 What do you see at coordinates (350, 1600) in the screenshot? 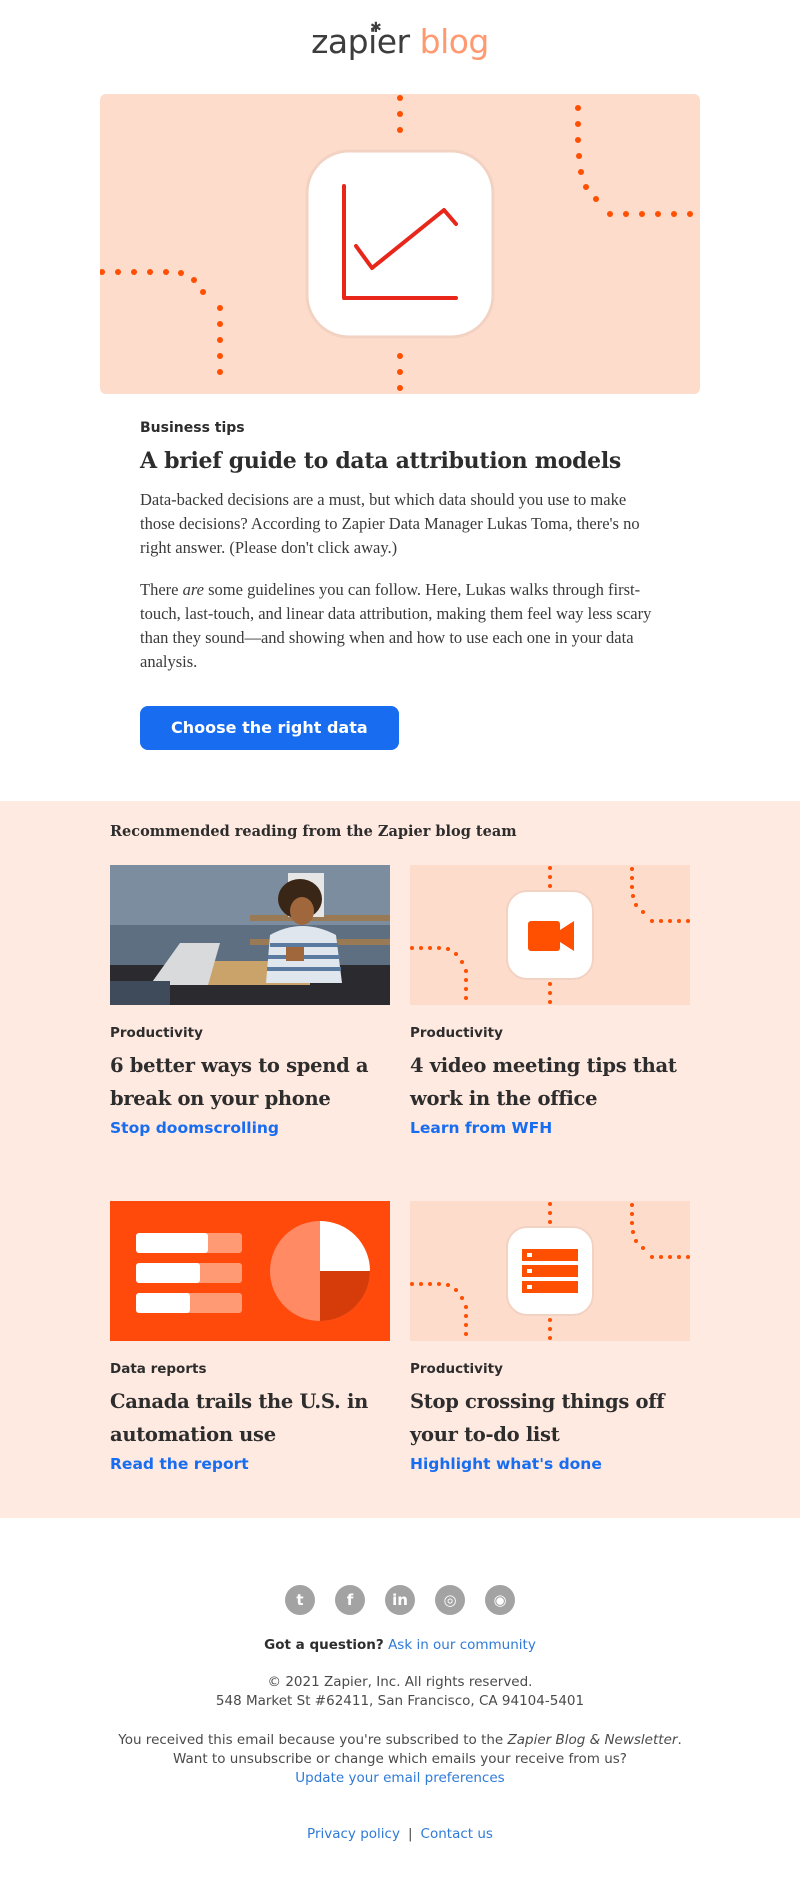
I see `facebook-icon: f` at bounding box center [350, 1600].